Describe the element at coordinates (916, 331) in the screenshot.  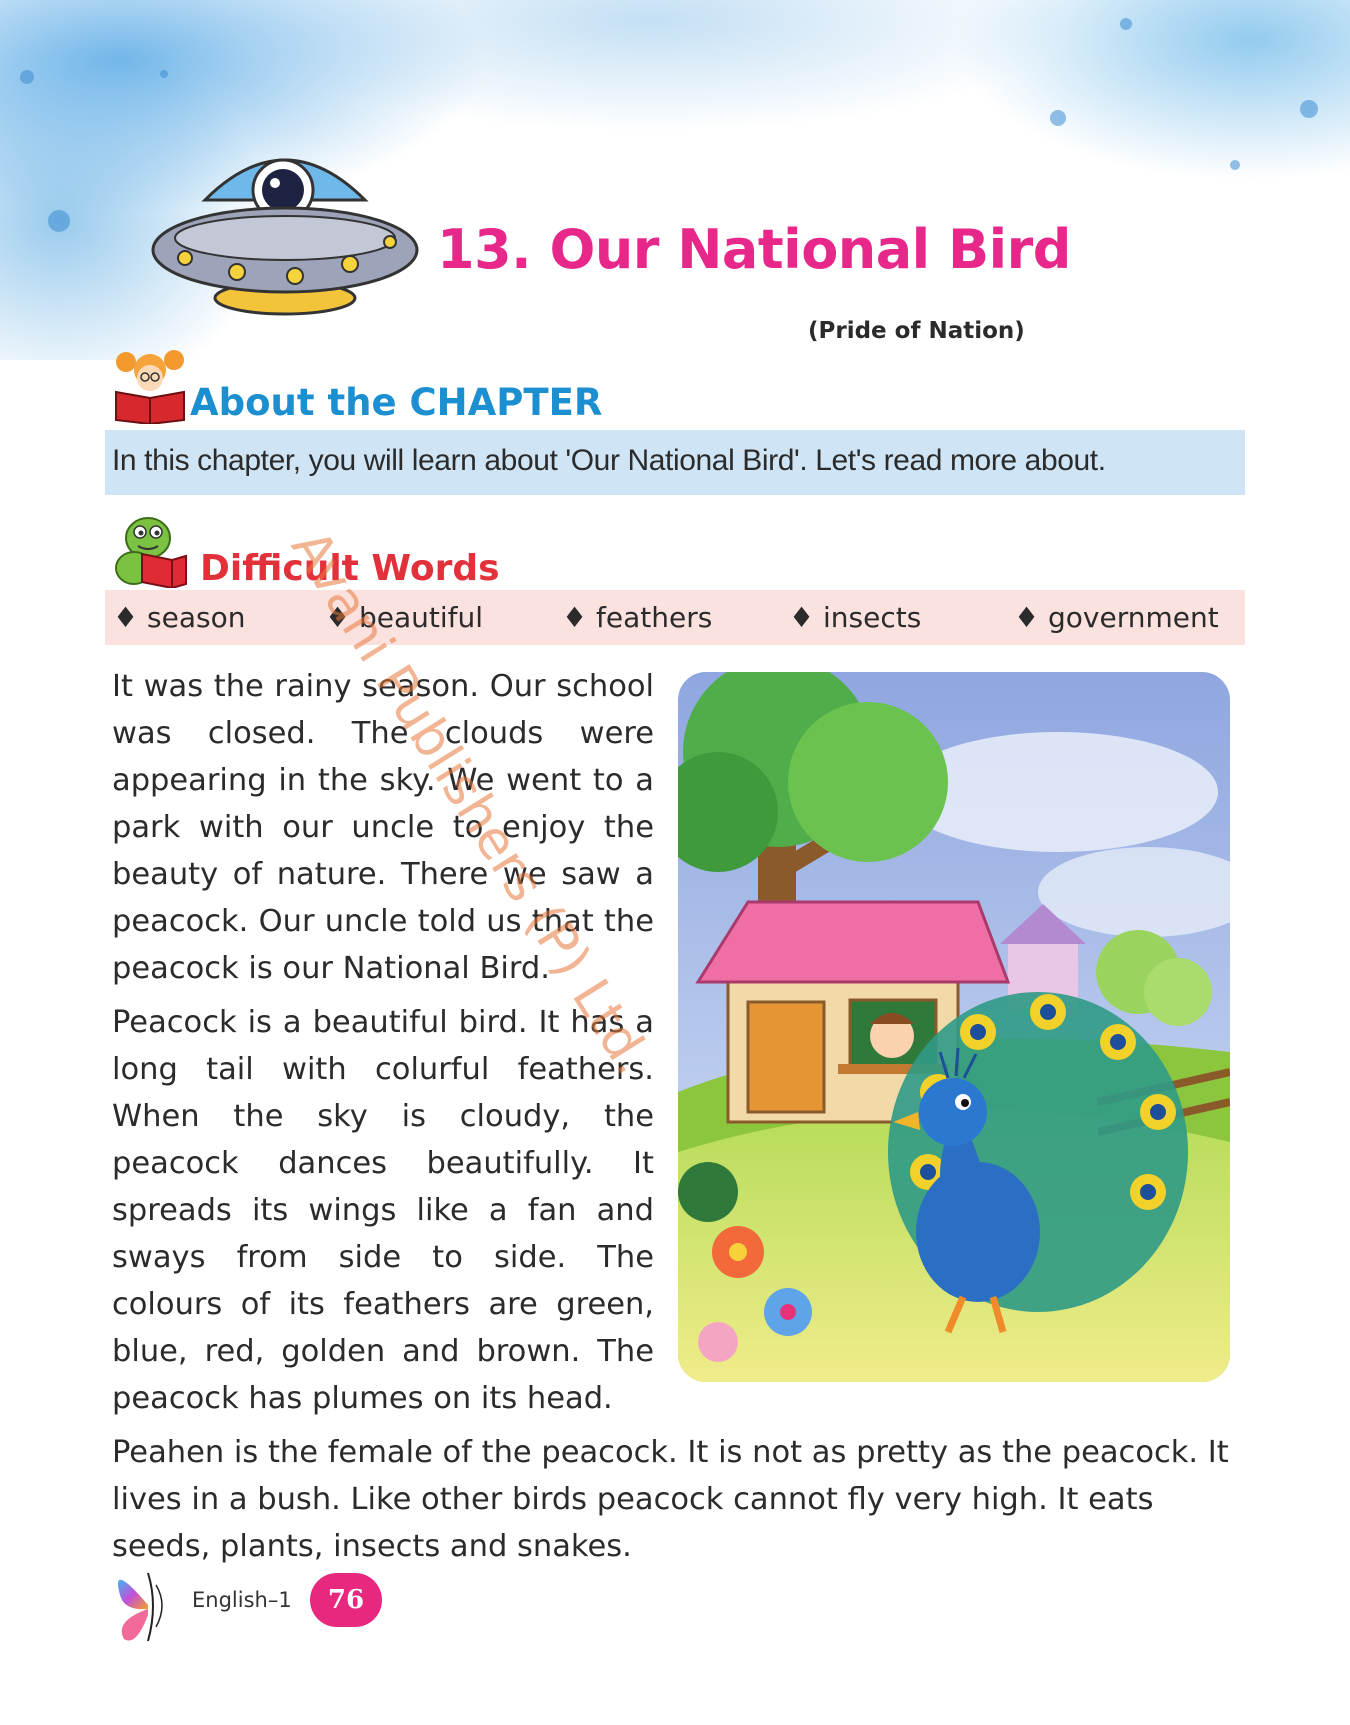
I see `chapter-subtitle: (Pride of Nation)` at that location.